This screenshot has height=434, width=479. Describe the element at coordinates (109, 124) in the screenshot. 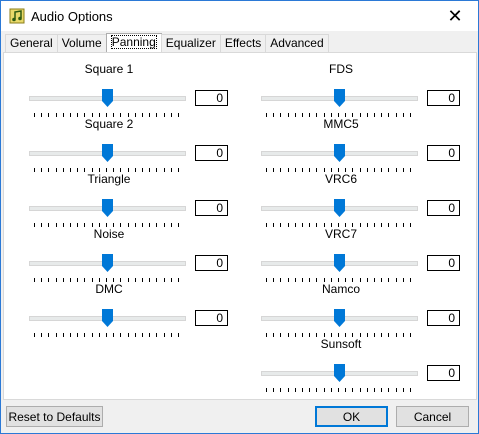

I see `channel-label: Square 2` at that location.